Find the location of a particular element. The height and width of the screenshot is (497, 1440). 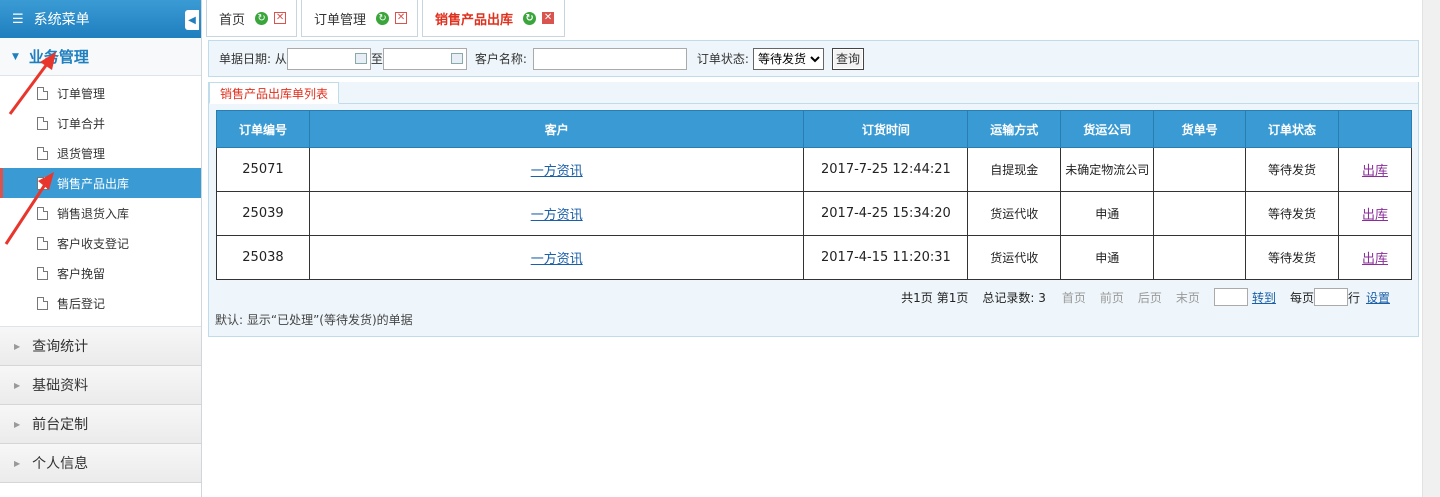

rows-unit-label: 行 is located at coordinates (1353, 297).